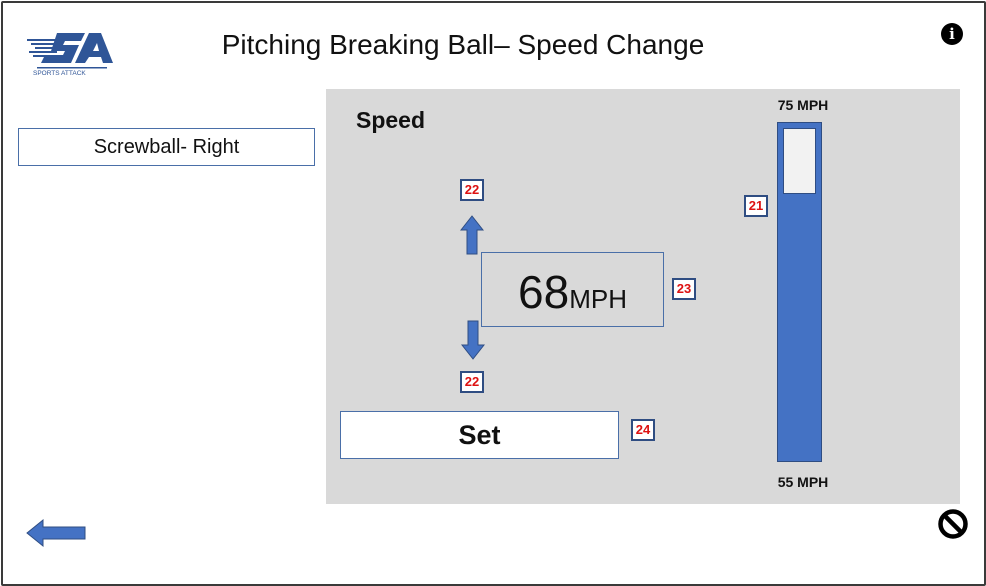 The image size is (986, 586). I want to click on sports-attack-logo: SPORTS ATTACK, so click(70, 55).